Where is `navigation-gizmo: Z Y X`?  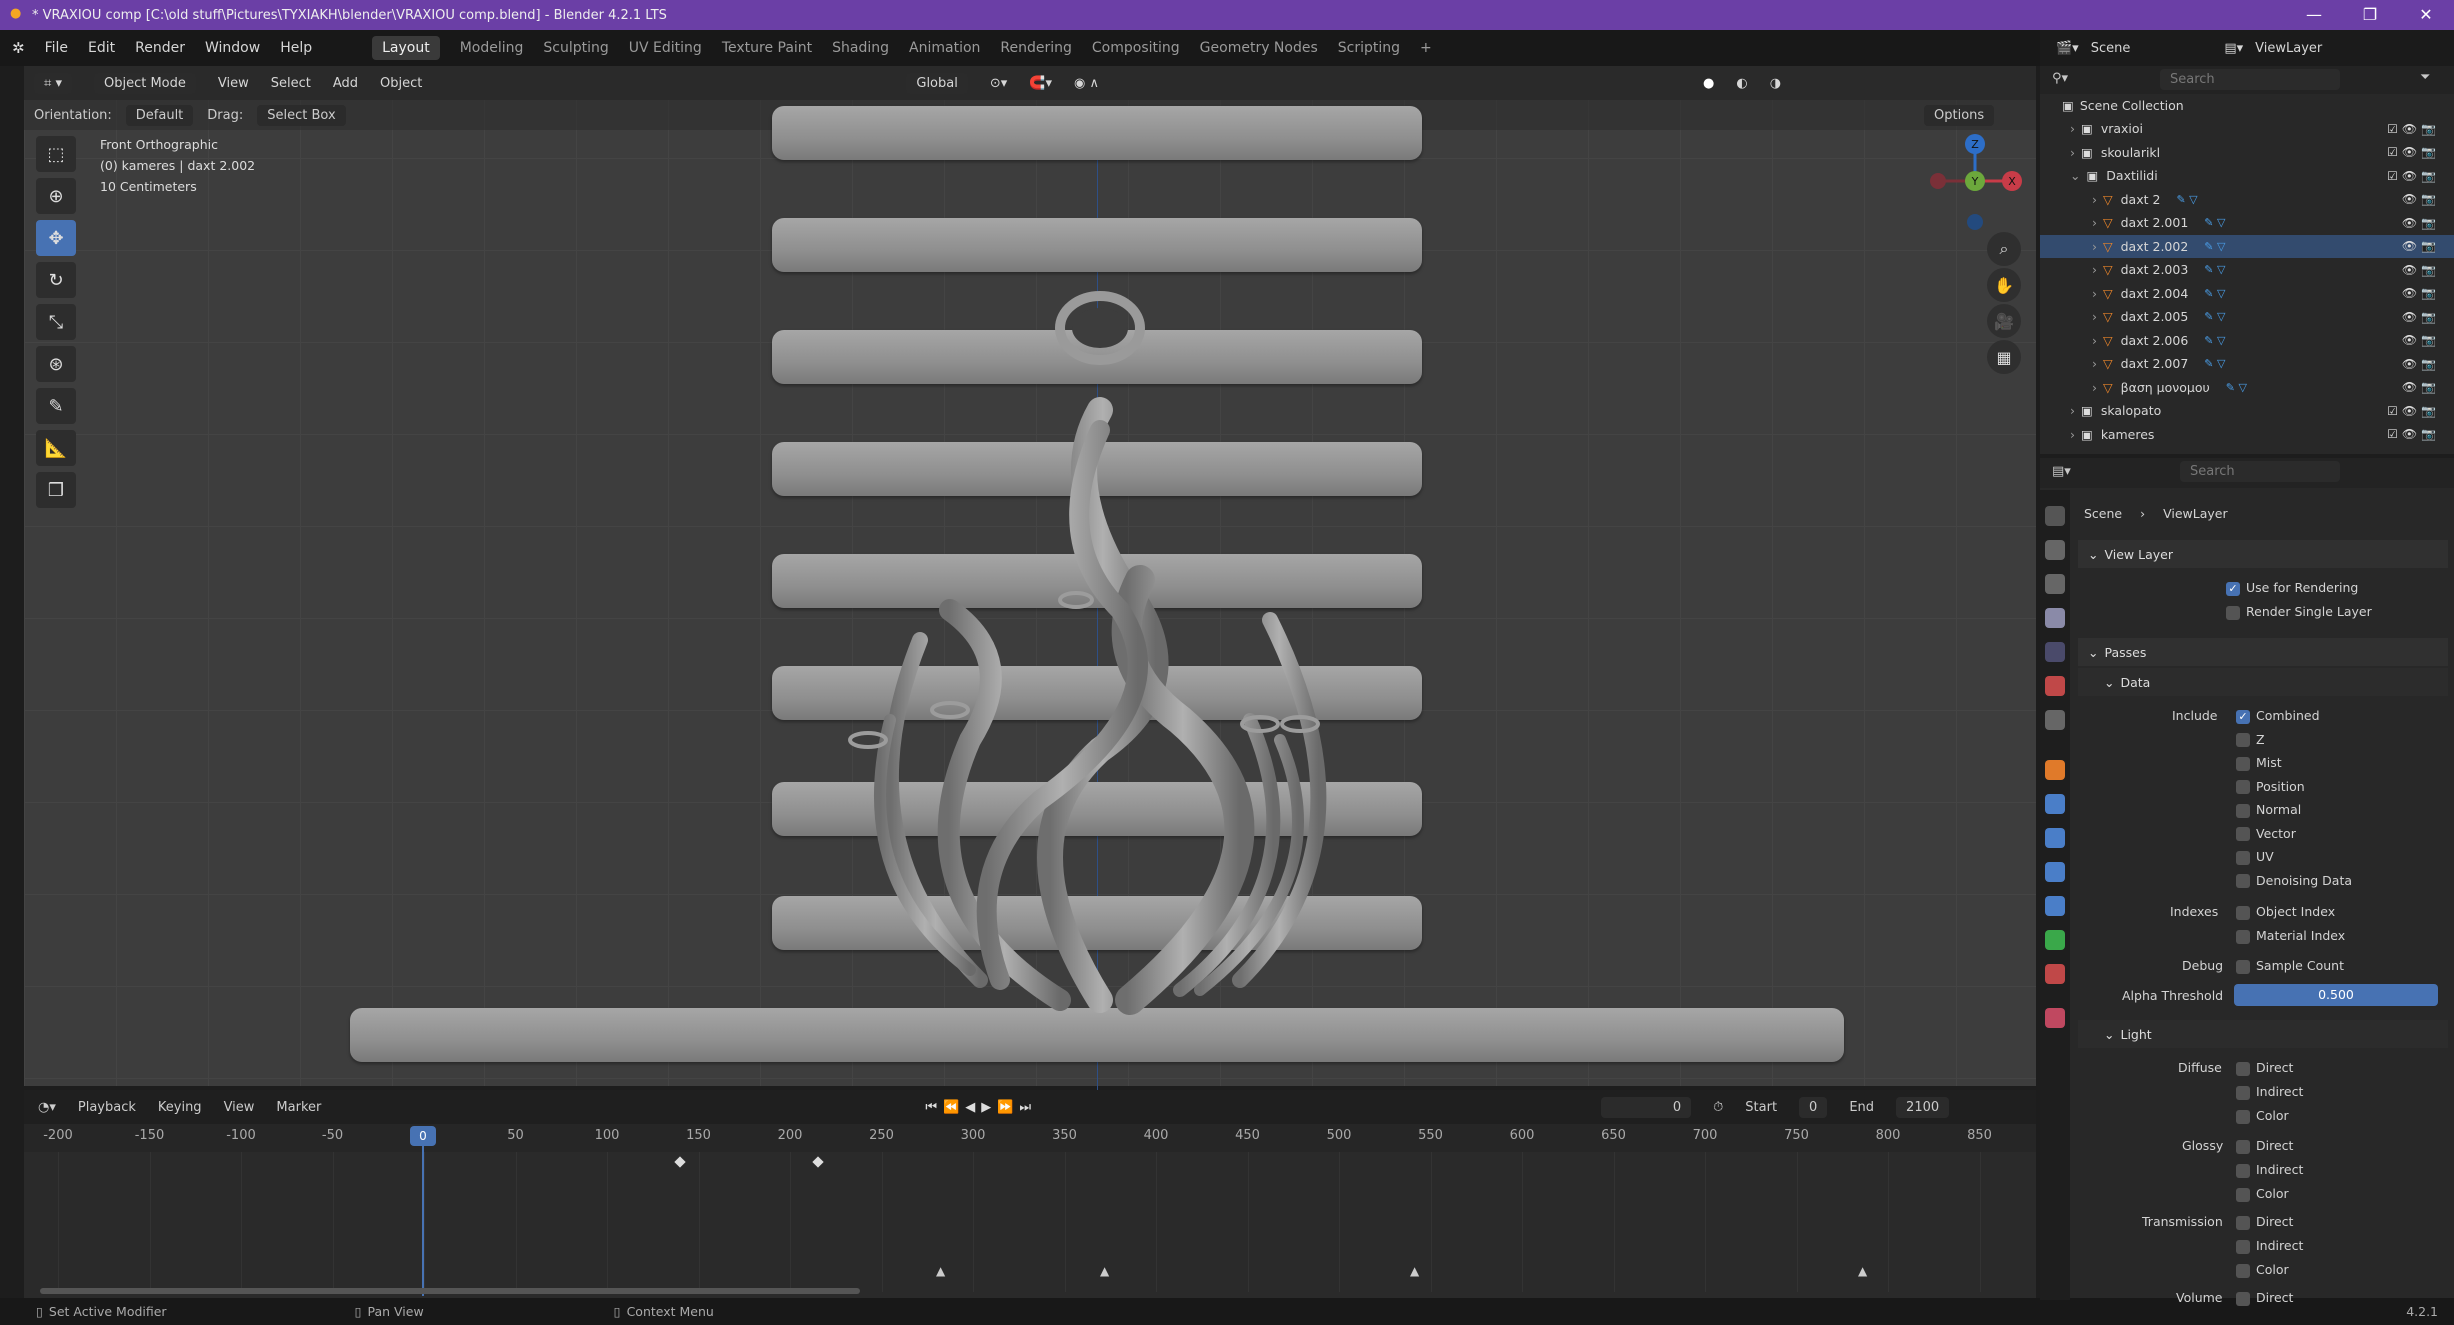
navigation-gizmo: Z Y X is located at coordinates (1975, 181).